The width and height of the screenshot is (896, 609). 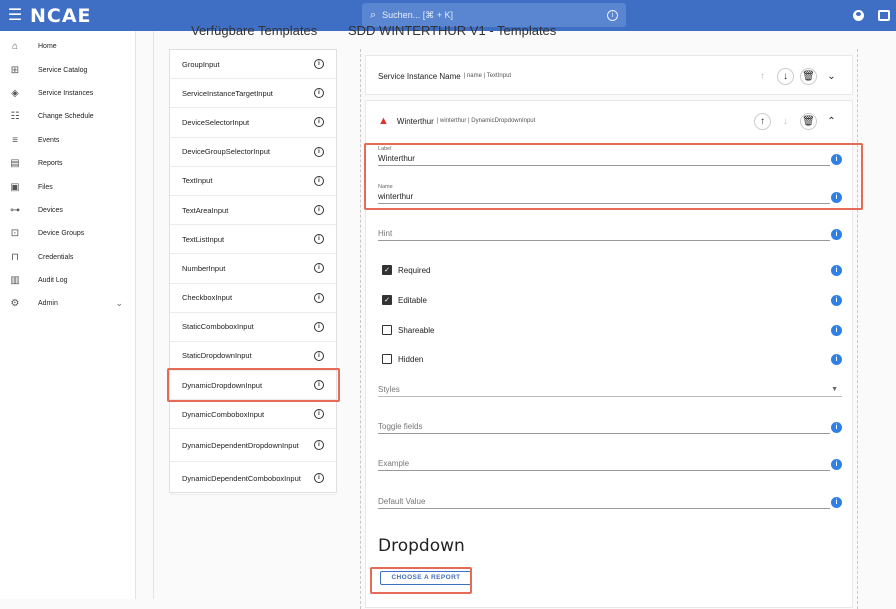 I want to click on template-item-checkboxinput: CheckboxInput i, so click(x=253, y=298).